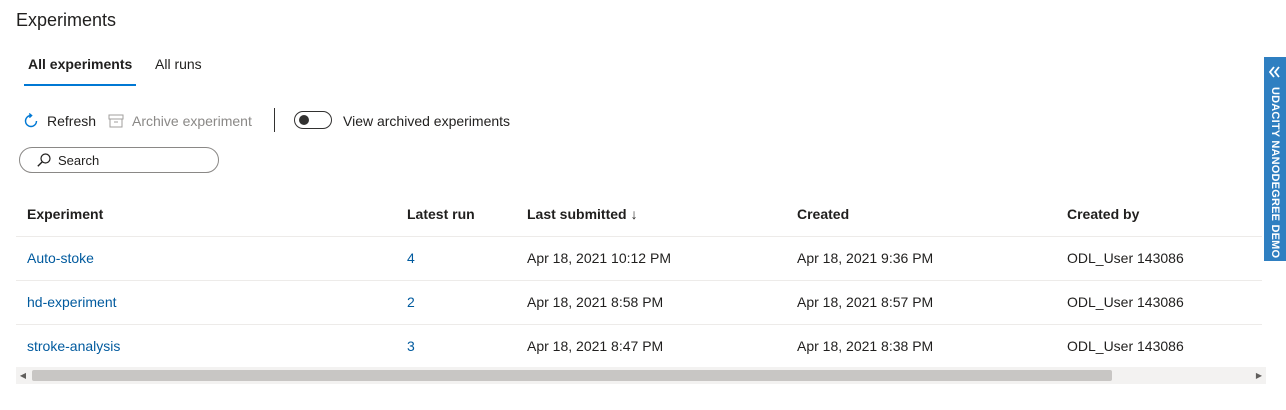 This screenshot has width=1286, height=410. I want to click on column-header-last-submitted-label: Last submitted, so click(577, 214).